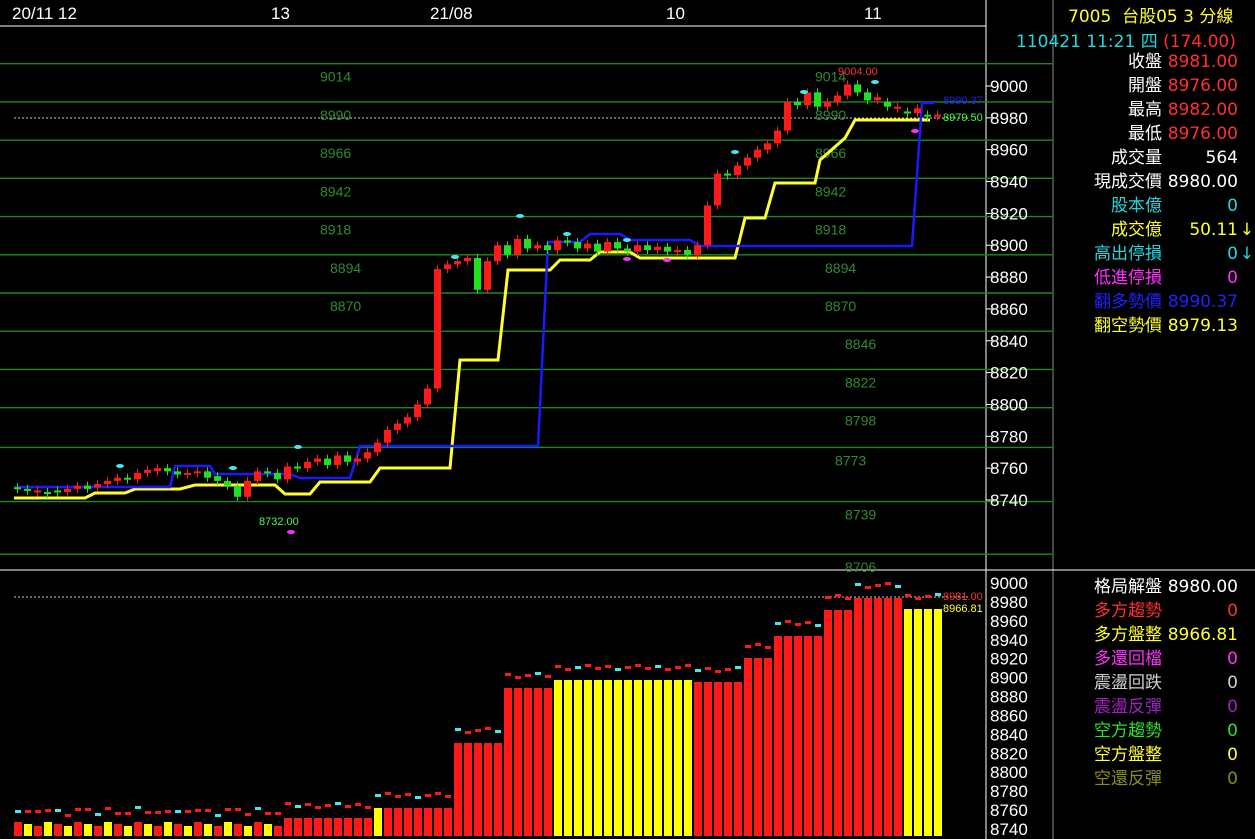  I want to click on price-axis-label: 8840, so click(1009, 341).